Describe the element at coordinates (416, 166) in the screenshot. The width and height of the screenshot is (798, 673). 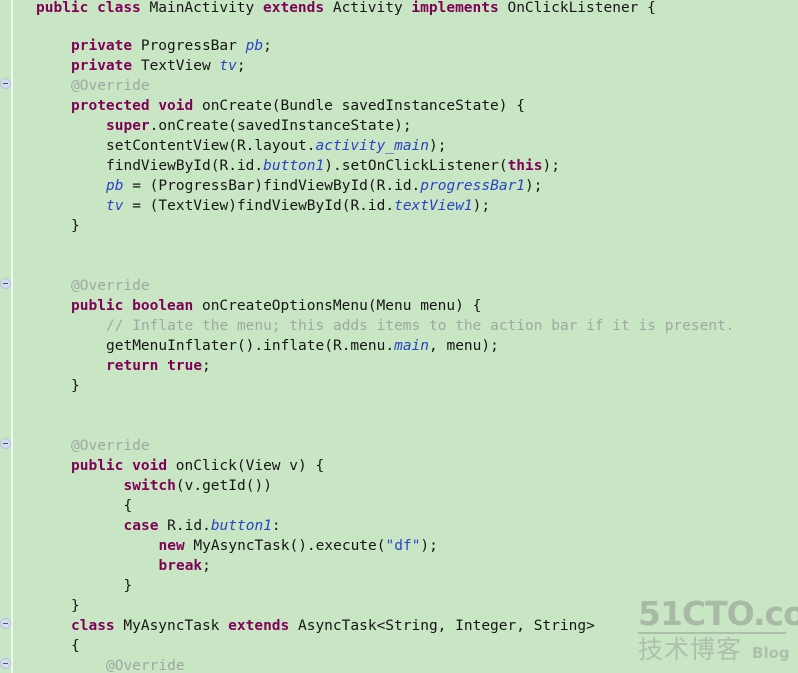
I see `code-token: ).setOnClickListener(` at that location.